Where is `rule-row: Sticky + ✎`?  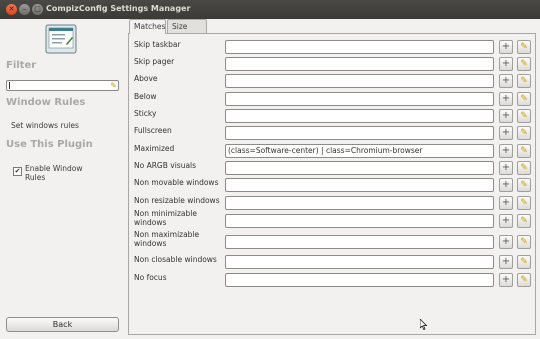
rule-row: Sticky + ✎ is located at coordinates (334, 116).